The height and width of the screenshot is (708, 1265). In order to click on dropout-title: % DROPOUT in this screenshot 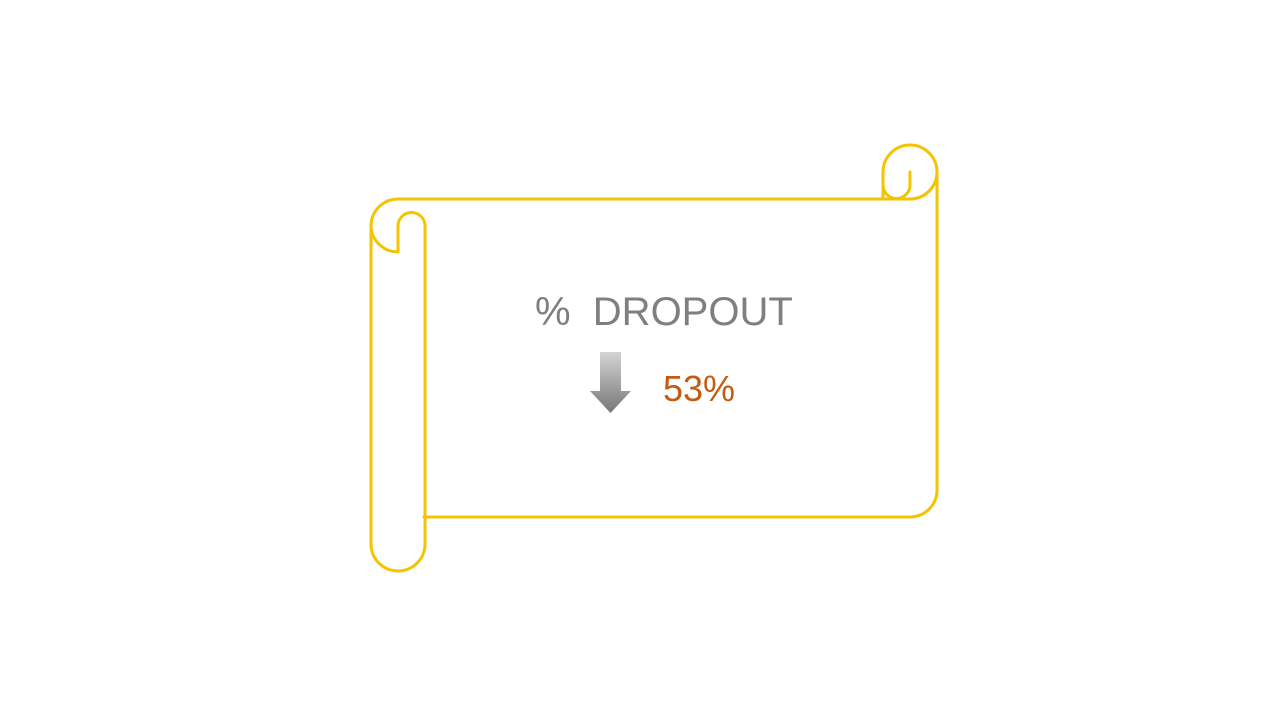, I will do `click(664, 312)`.